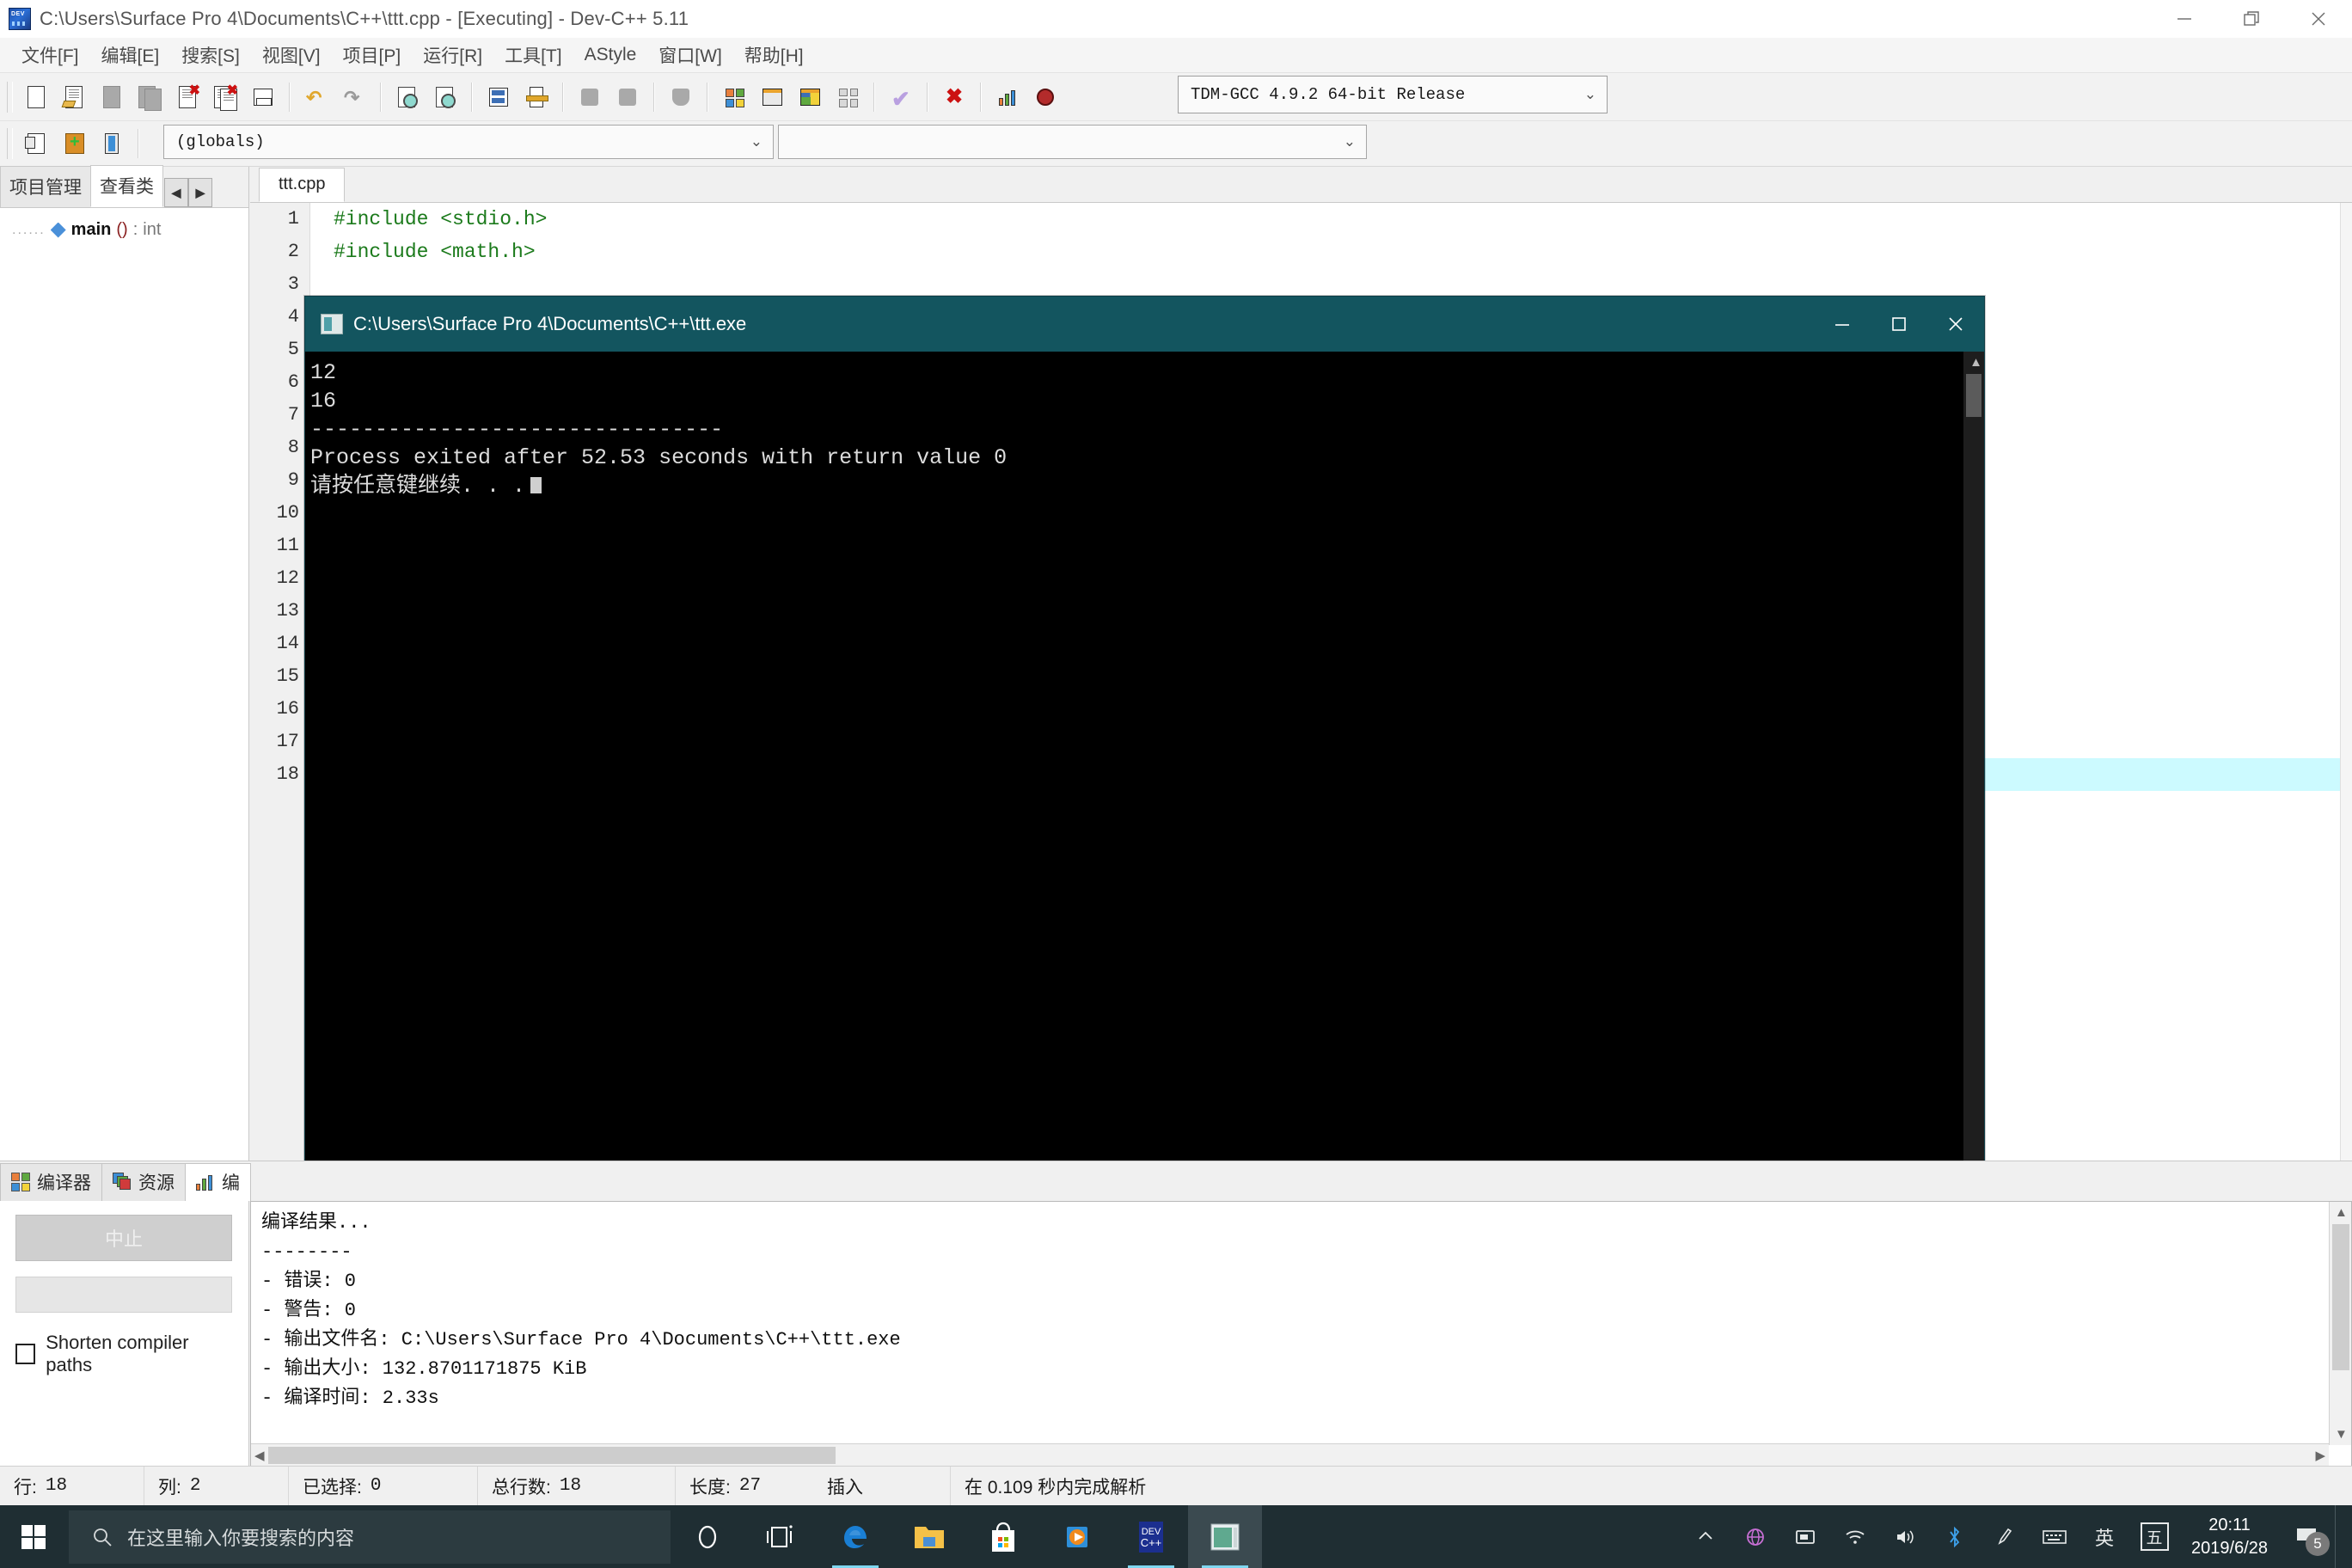 Image resolution: width=2352 pixels, height=1568 pixels. Describe the element at coordinates (176, 192) in the screenshot. I see `tab-scroll-left-icon: ◀` at that location.